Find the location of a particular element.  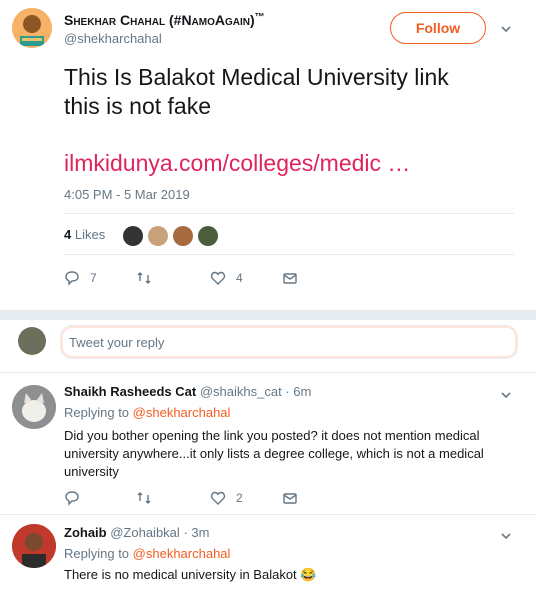

reply-count: 7 is located at coordinates (93, 278).